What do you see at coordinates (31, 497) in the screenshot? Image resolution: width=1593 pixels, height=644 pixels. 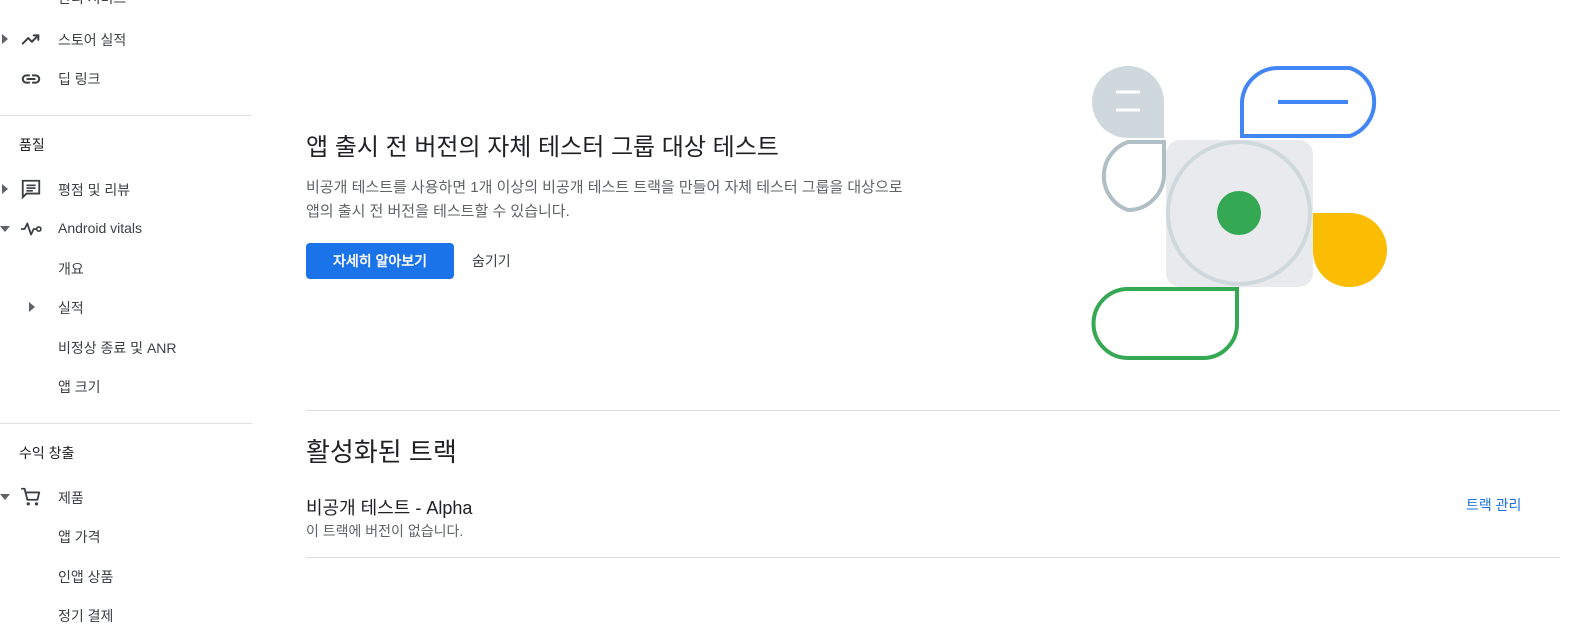 I see `shopping-cart-icon` at bounding box center [31, 497].